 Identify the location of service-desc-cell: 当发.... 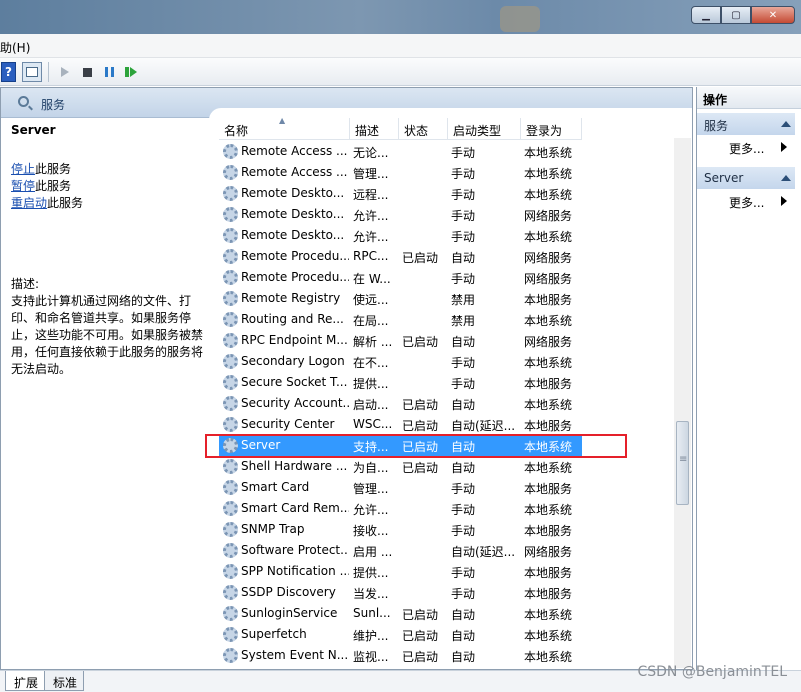
(371, 594).